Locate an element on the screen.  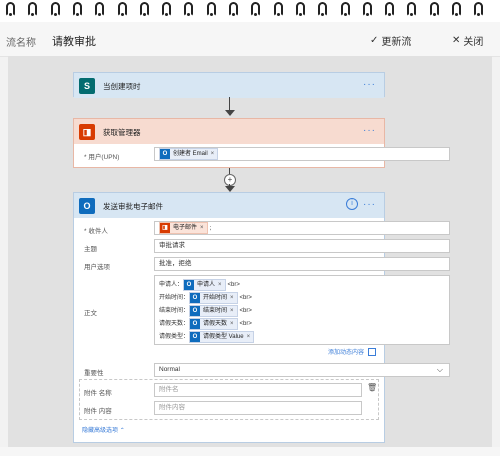
get-manager-card: ◨ 获取管理器 ··· * 用户(UPN) O 创建者 Email × is located at coordinates (261, 143).